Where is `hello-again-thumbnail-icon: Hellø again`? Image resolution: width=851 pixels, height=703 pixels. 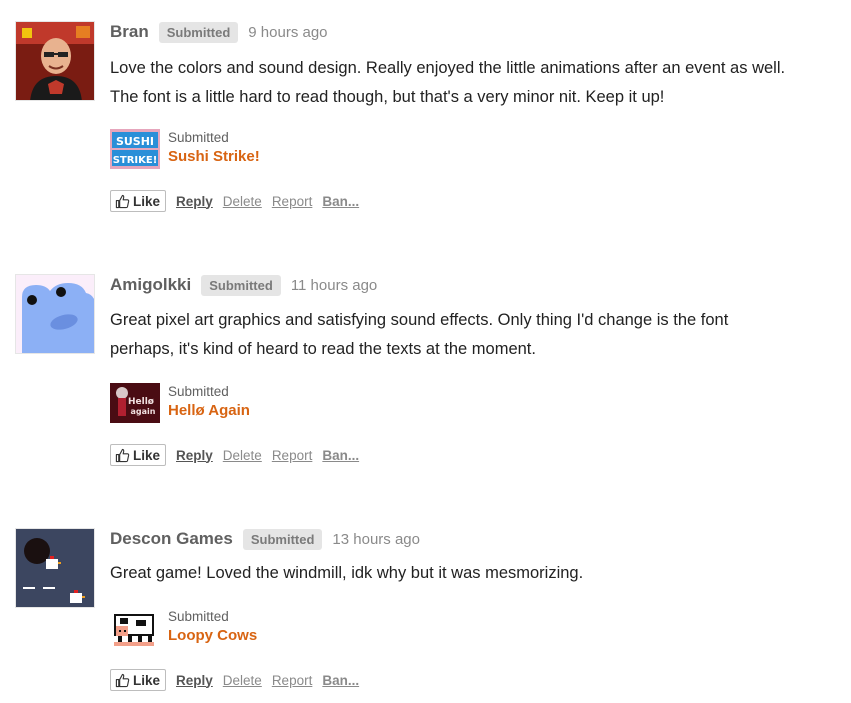 hello-again-thumbnail-icon: Hellø again is located at coordinates (135, 403).